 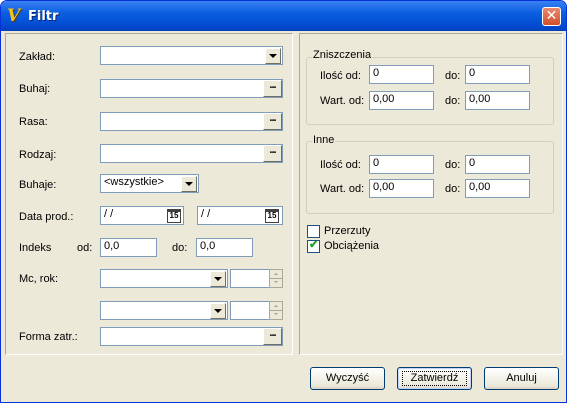 I want to click on buhaje-dropdown-button, so click(x=189, y=184).